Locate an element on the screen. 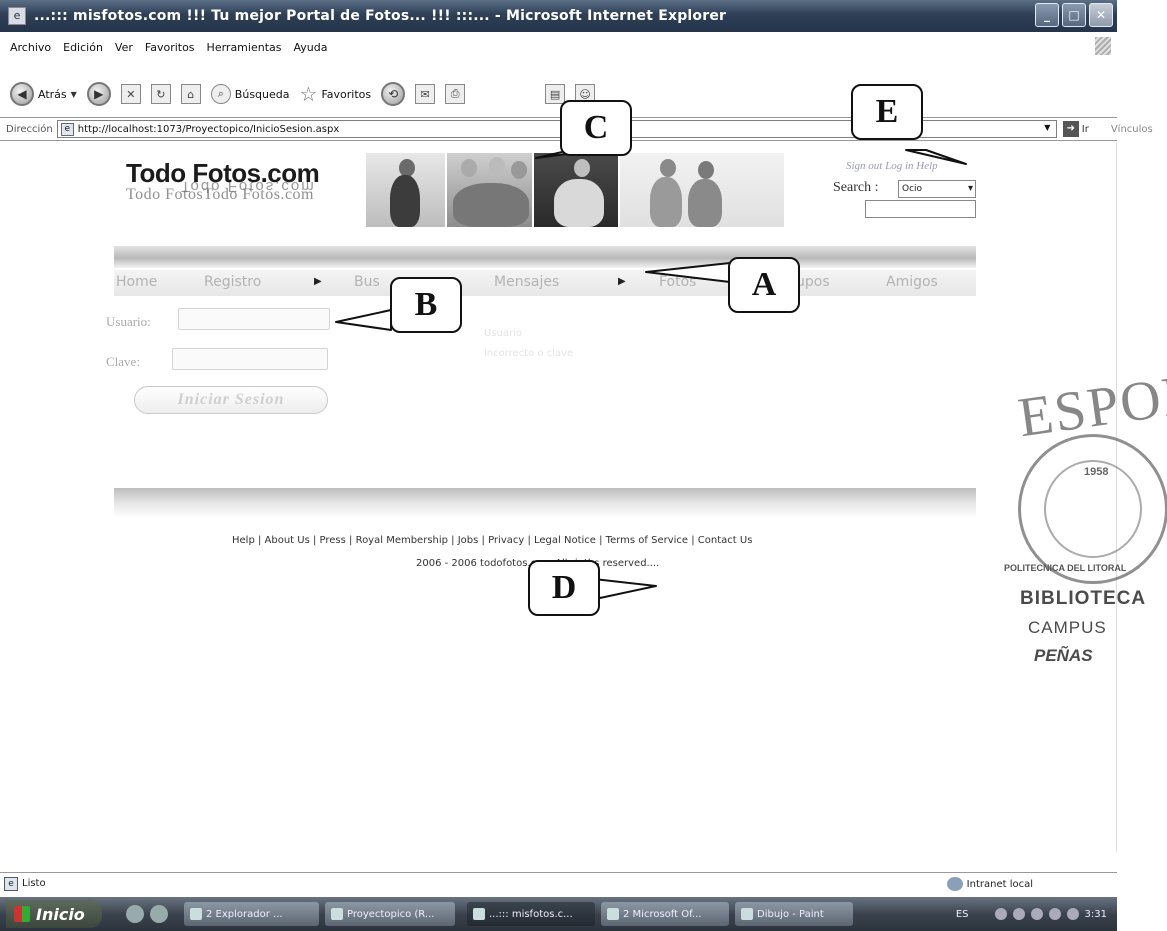 This screenshot has width=1167, height=931. search-input is located at coordinates (920, 209).